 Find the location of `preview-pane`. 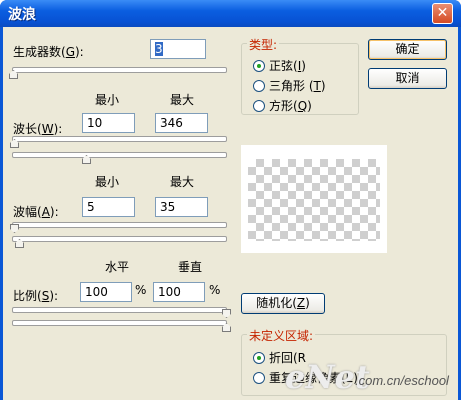

preview-pane is located at coordinates (314, 199).